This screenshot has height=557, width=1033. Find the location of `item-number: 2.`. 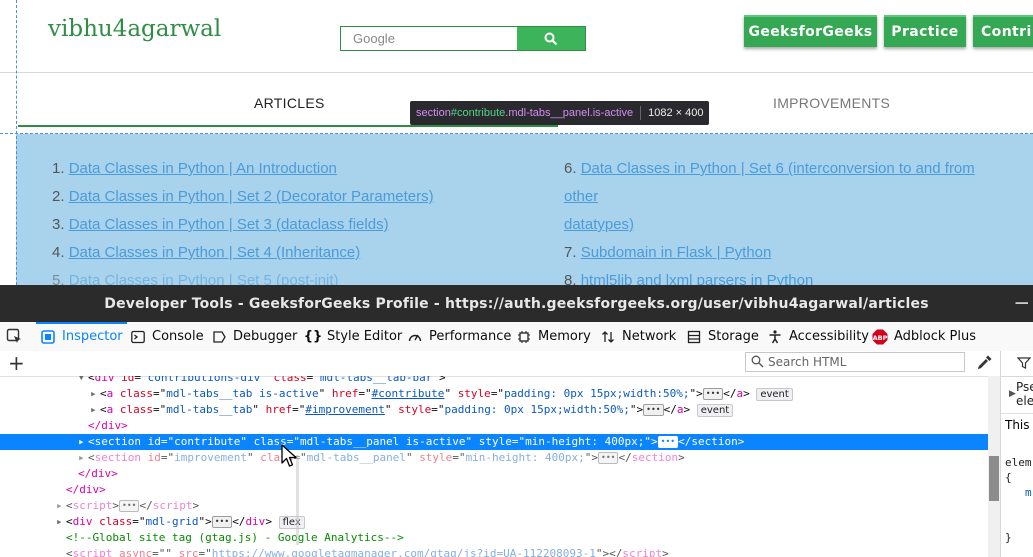

item-number: 2. is located at coordinates (58, 196).